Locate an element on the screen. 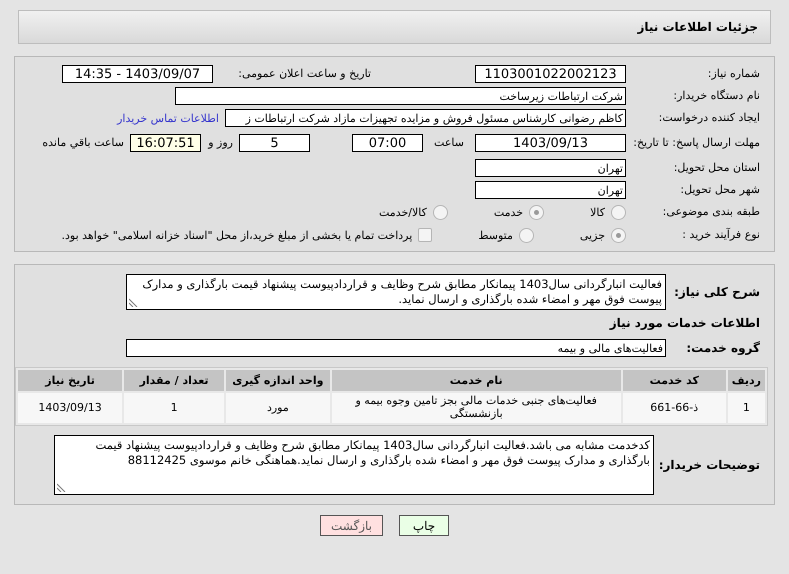 The height and width of the screenshot is (574, 789). table-cell: فعالیت‌های جنبی خدمات مالی بجز تامین وجوه بیمه و بازنشستگی is located at coordinates (476, 408).